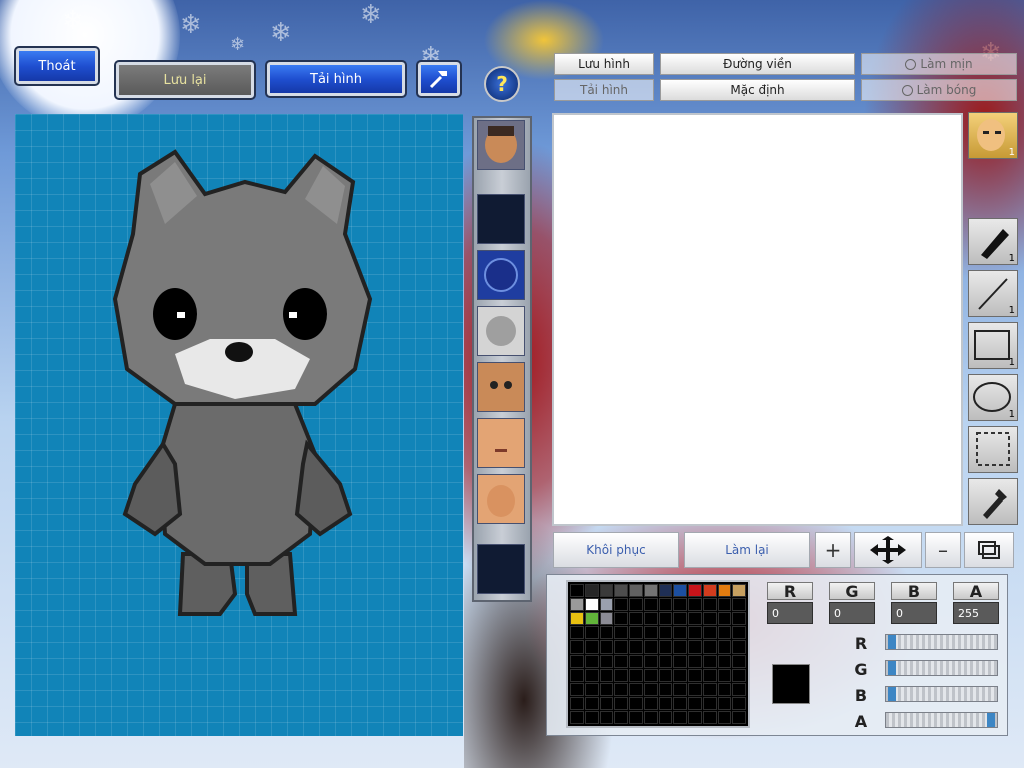 The image size is (1024, 768). Describe the element at coordinates (501, 387) in the screenshot. I see `eyes-part-slot` at that location.